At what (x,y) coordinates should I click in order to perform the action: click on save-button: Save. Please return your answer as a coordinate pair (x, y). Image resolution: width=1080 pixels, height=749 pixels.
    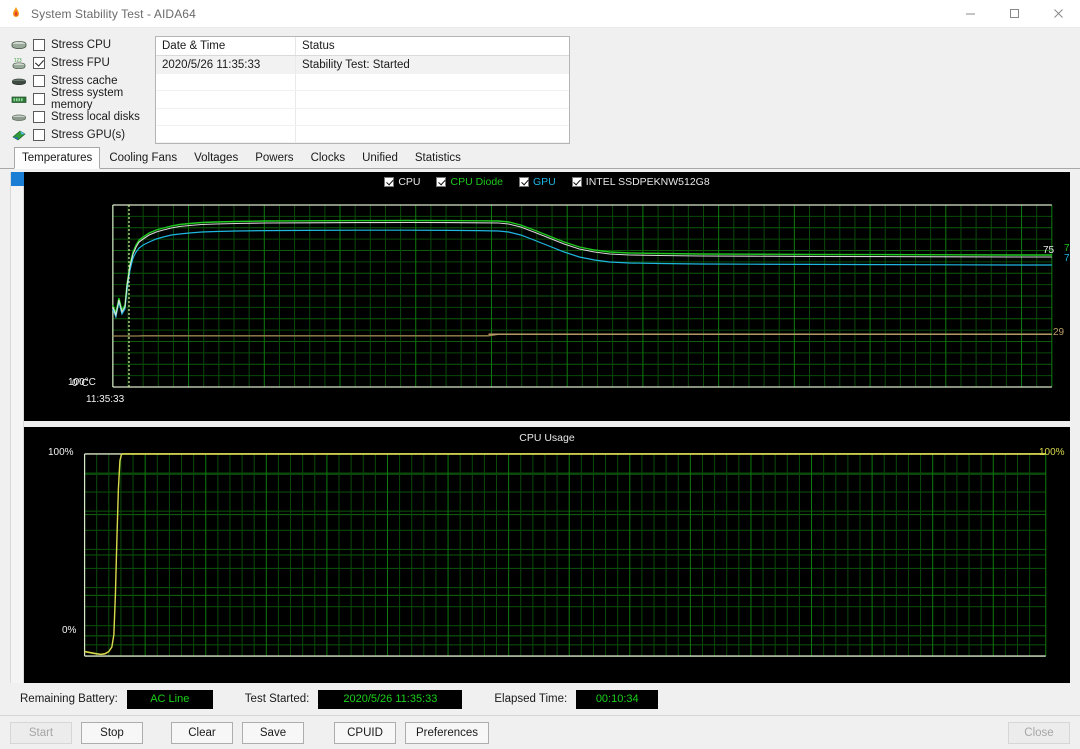
    Looking at the image, I should click on (273, 732).